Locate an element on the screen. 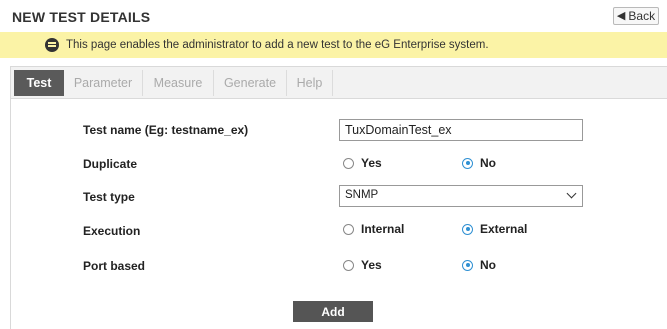 The height and width of the screenshot is (329, 667). add-button: Add is located at coordinates (333, 311).